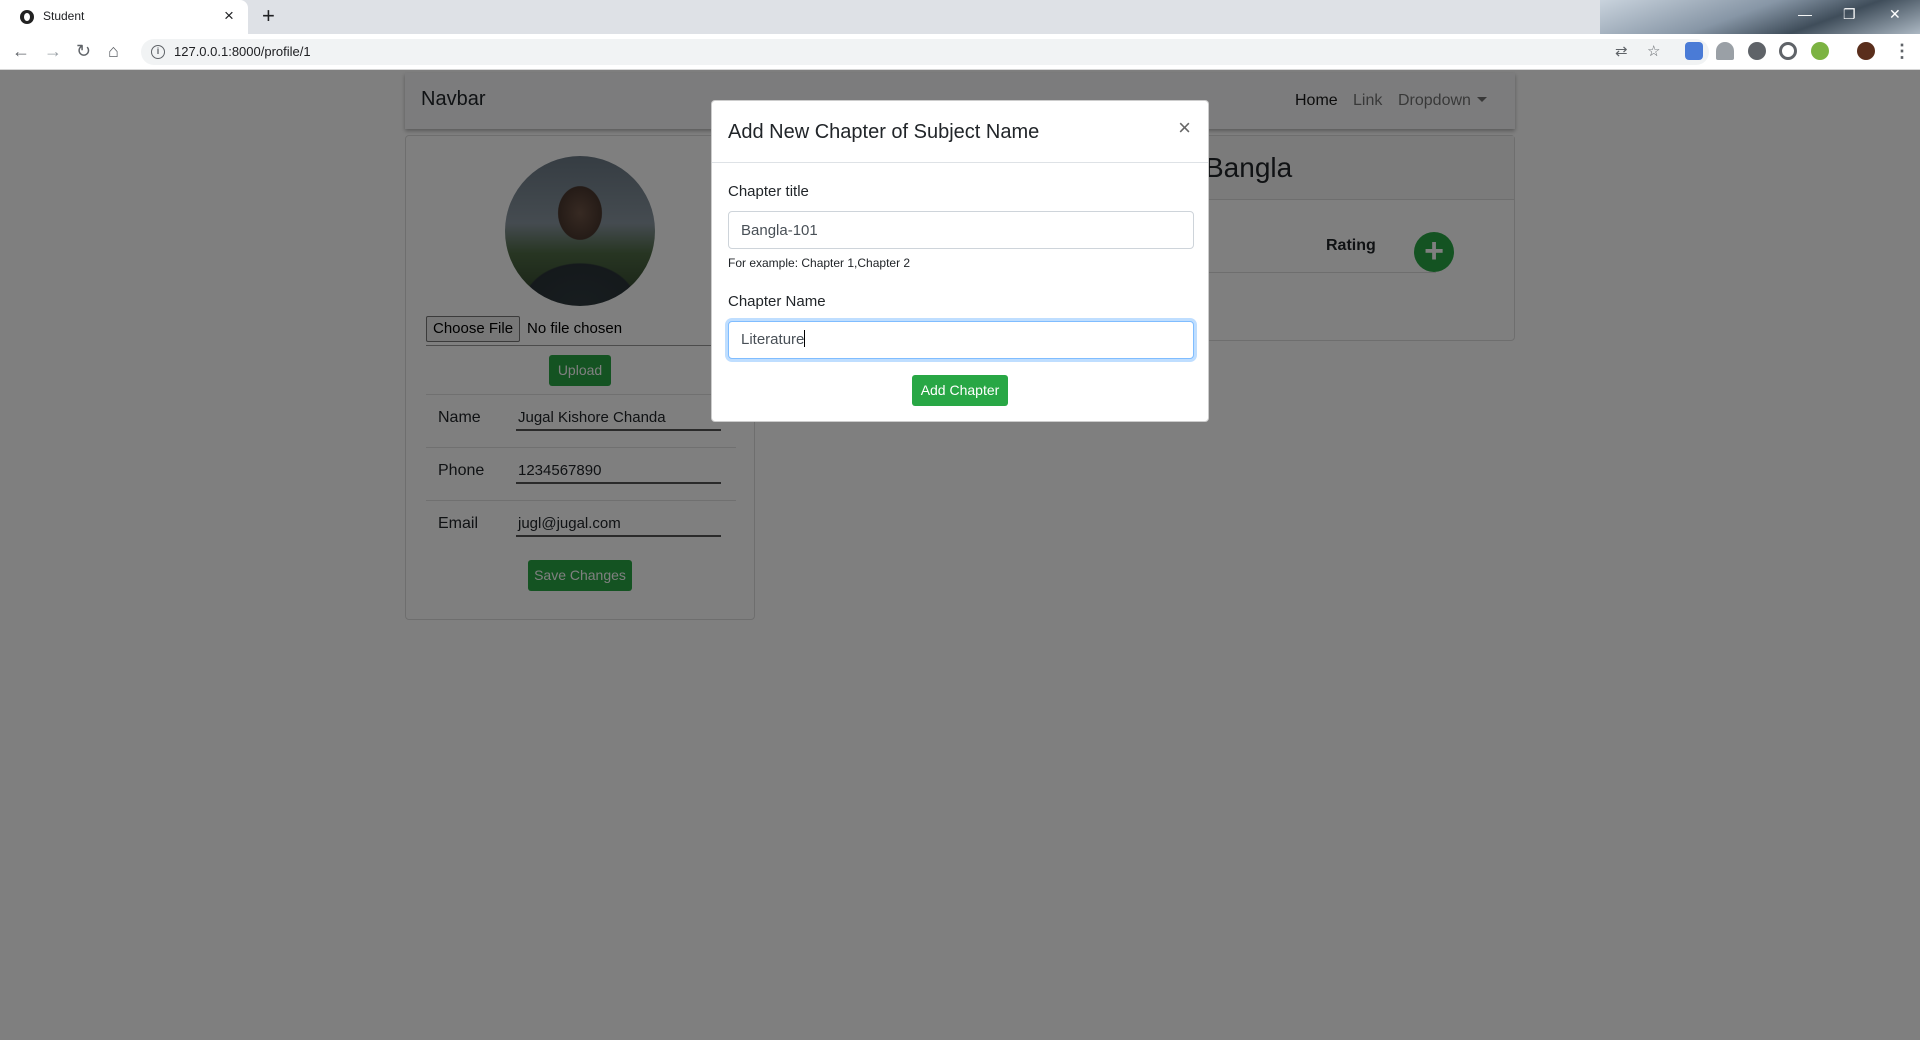 Image resolution: width=1920 pixels, height=1040 pixels. I want to click on window-background-image, so click(1760, 17).